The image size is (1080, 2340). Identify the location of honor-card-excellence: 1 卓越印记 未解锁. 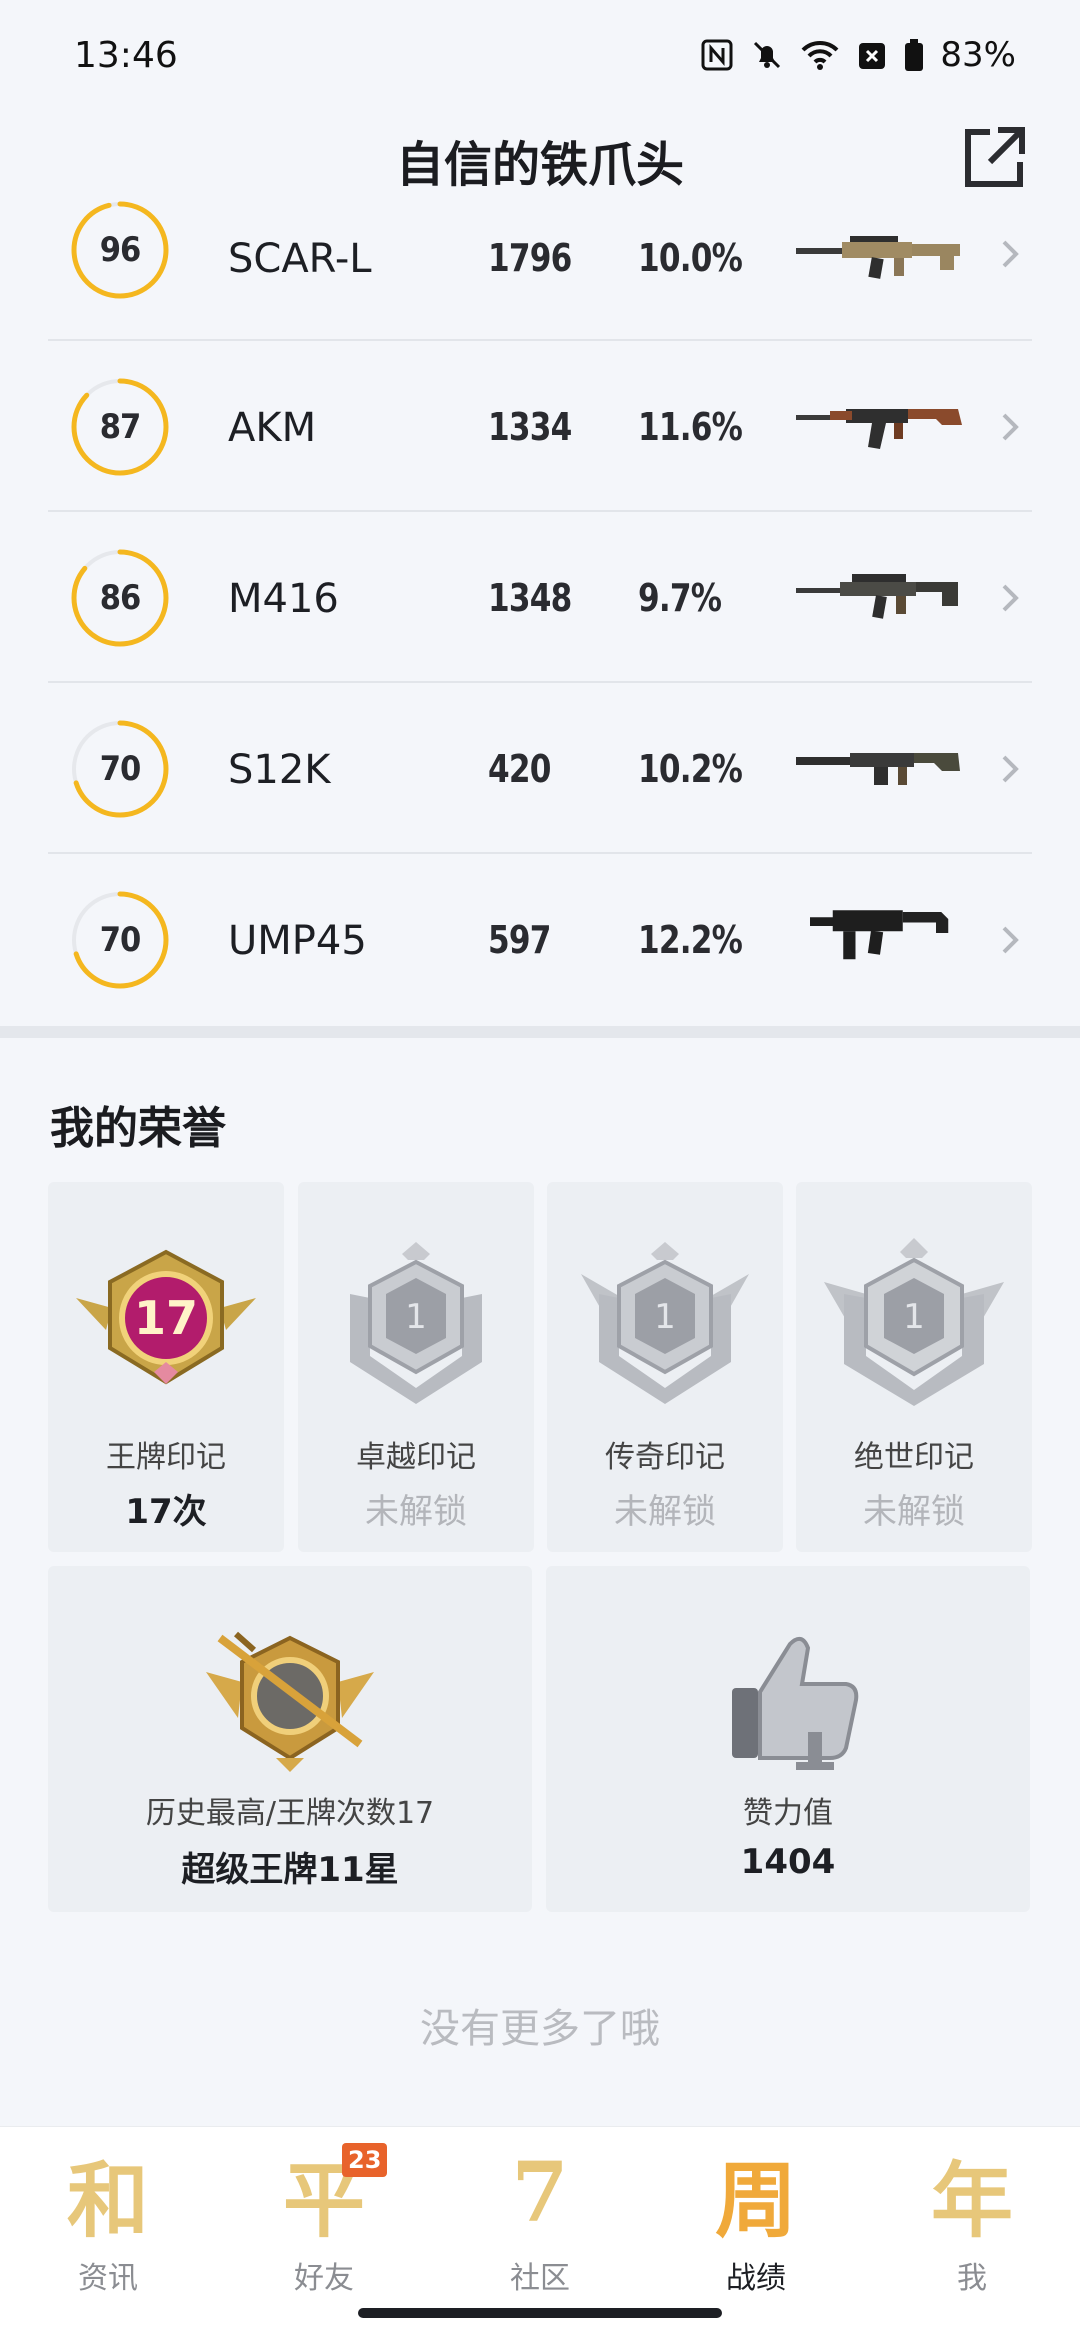
(416, 1367).